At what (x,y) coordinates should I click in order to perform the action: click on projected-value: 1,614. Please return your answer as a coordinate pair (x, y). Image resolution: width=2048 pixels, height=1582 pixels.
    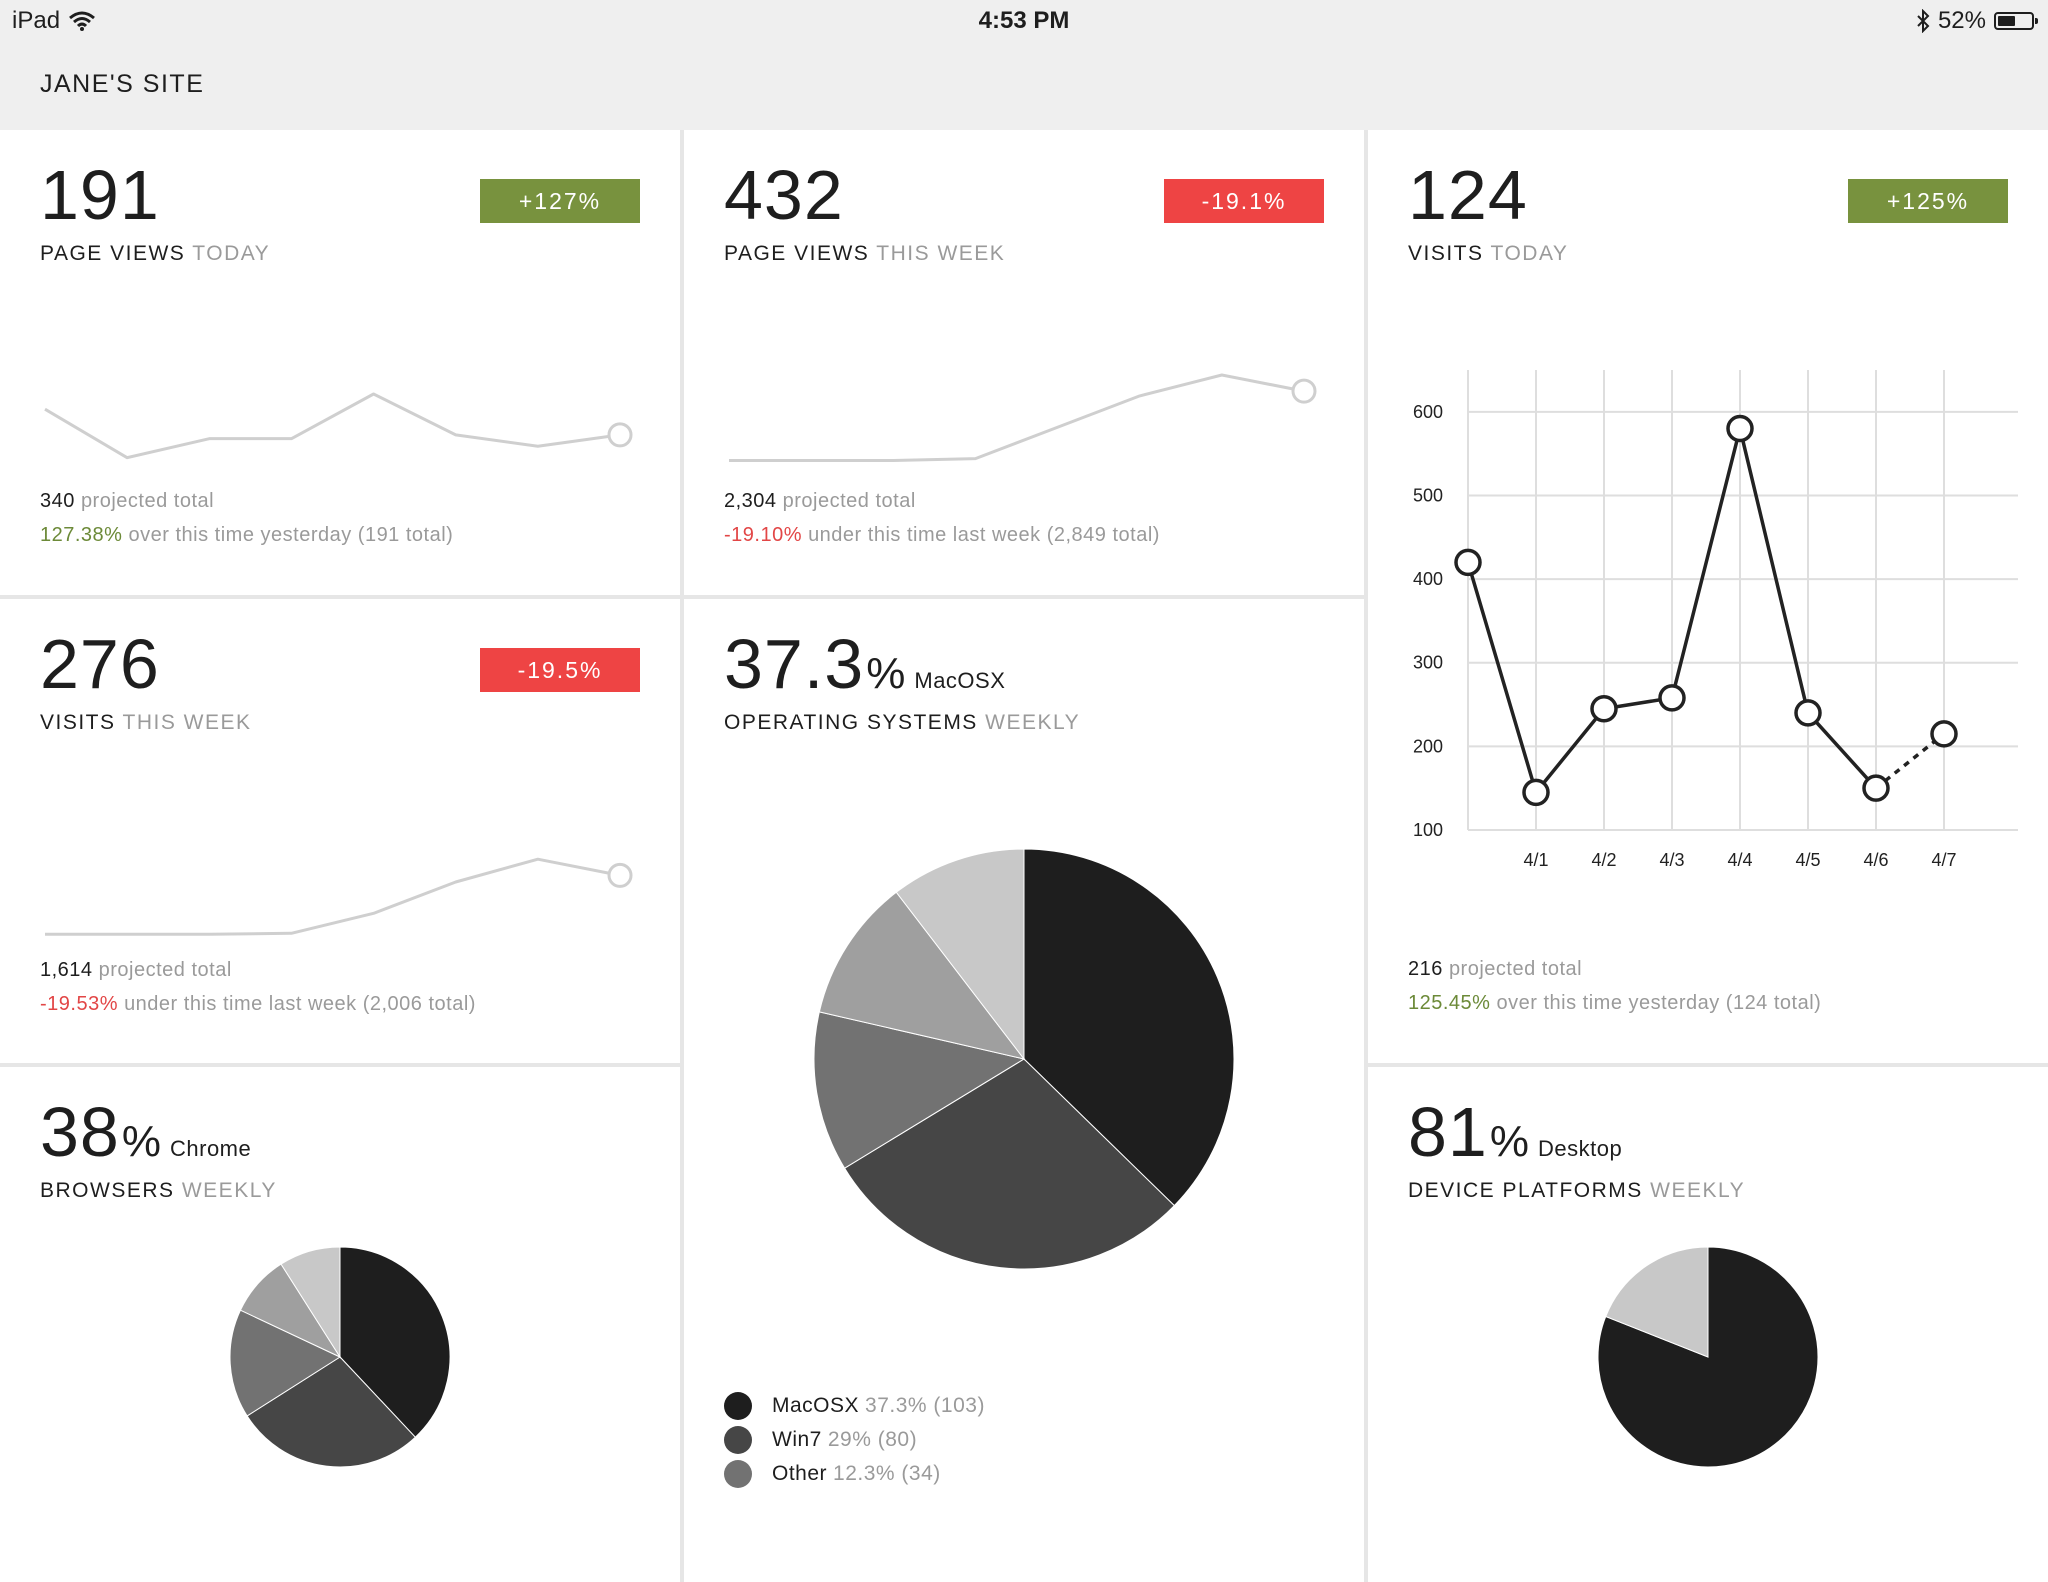
    Looking at the image, I should click on (66, 970).